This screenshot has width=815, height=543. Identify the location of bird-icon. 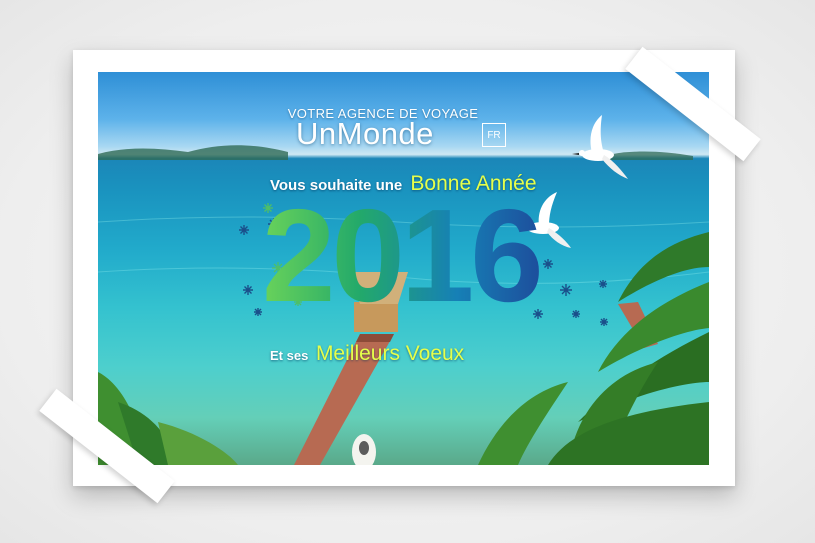
(600, 147).